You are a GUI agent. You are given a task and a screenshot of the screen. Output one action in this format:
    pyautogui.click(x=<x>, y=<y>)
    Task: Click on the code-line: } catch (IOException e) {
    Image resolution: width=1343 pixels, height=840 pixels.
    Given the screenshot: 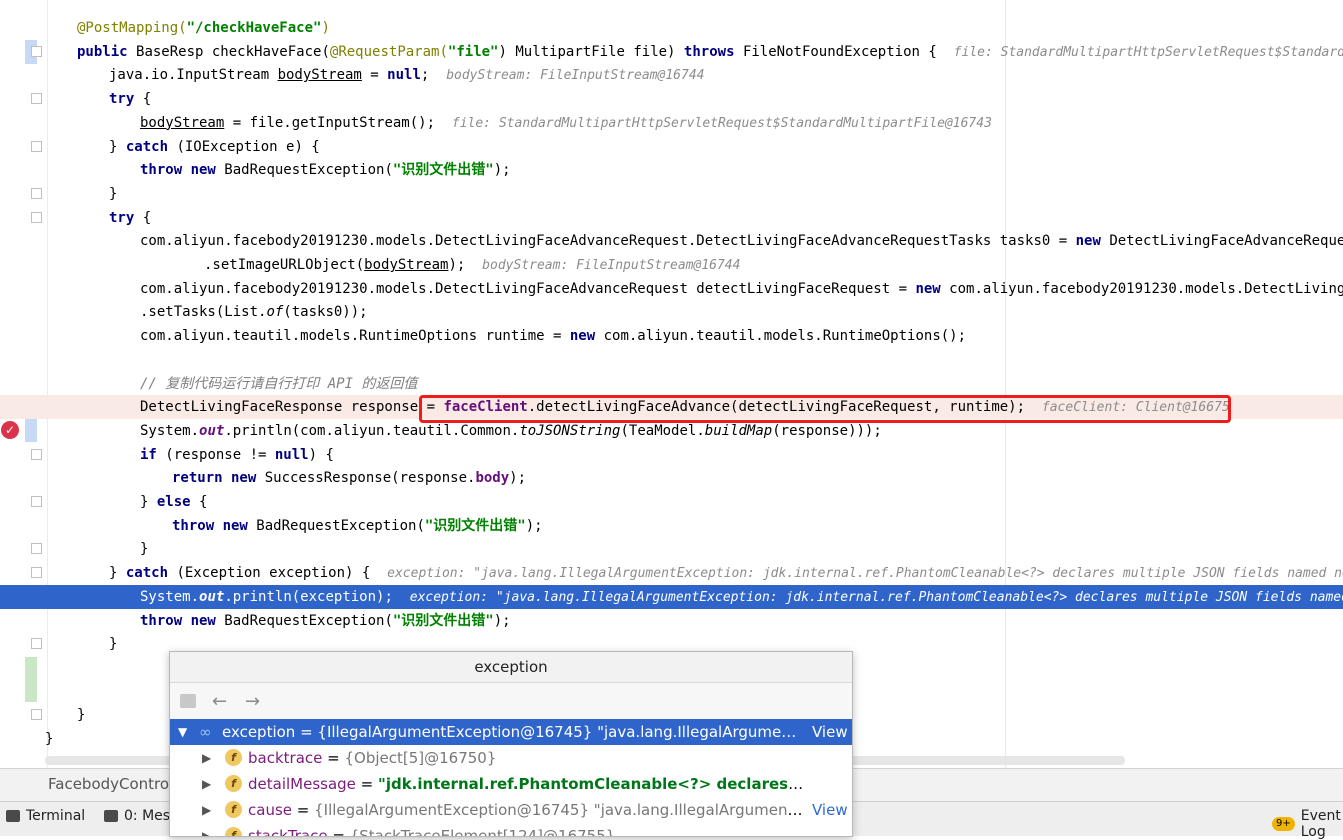 What is the action you would take?
    pyautogui.click(x=671, y=147)
    